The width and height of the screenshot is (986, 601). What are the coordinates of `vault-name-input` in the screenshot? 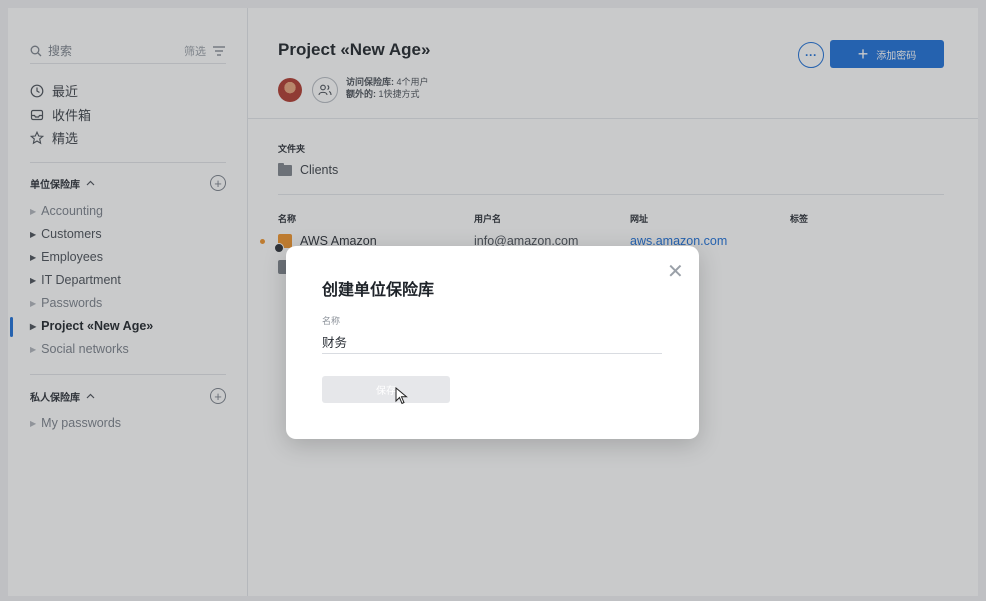 It's located at (492, 342).